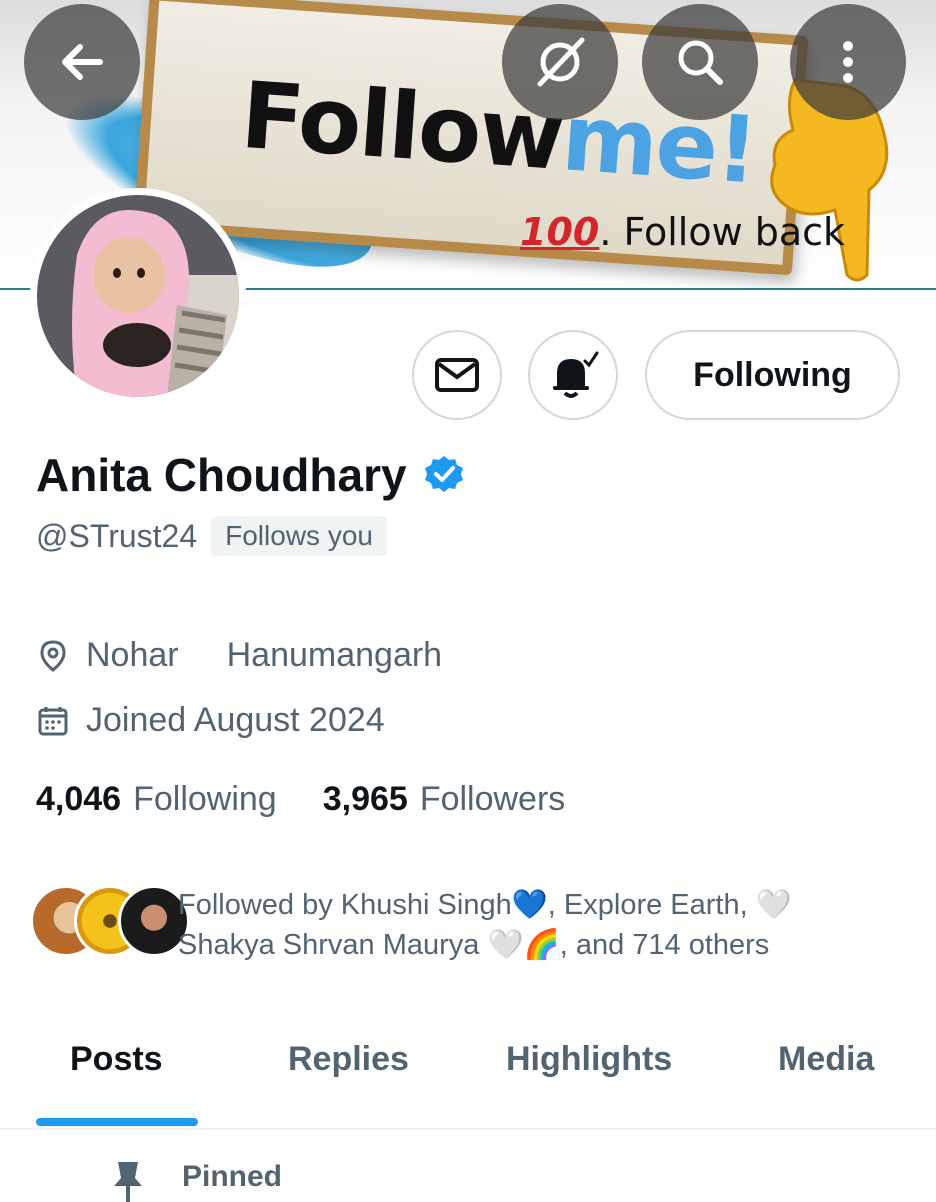 This screenshot has width=936, height=1202. I want to click on grok-icon, so click(561, 62).